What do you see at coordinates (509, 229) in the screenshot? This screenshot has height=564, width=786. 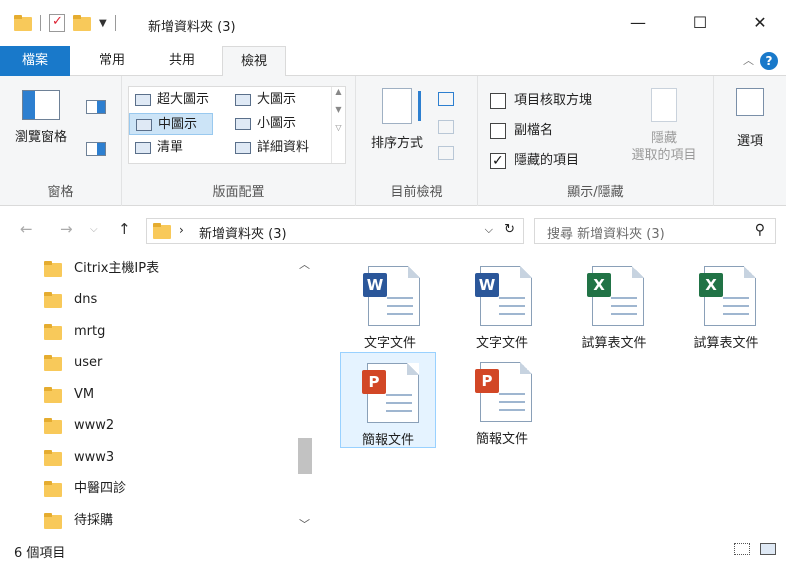 I see `refresh-icon: ↻` at bounding box center [509, 229].